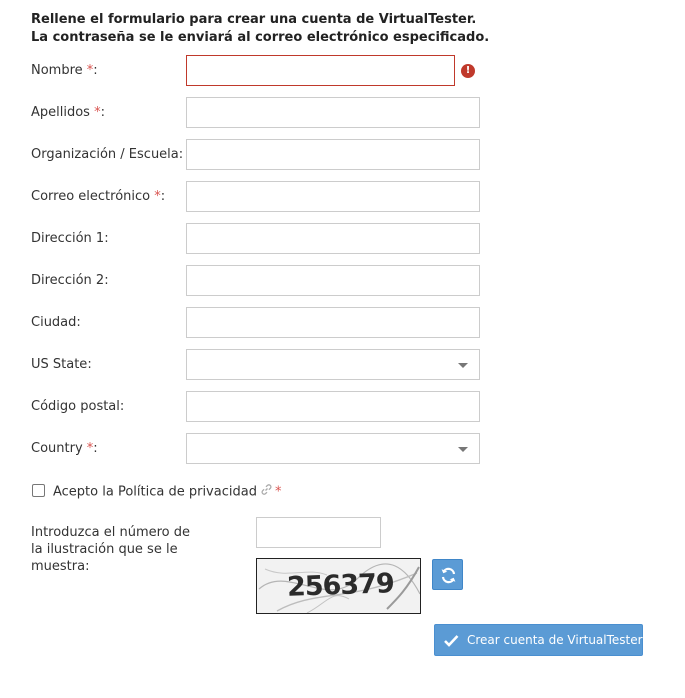  I want to click on codigo-postal-label: Código postal:, so click(77, 407).